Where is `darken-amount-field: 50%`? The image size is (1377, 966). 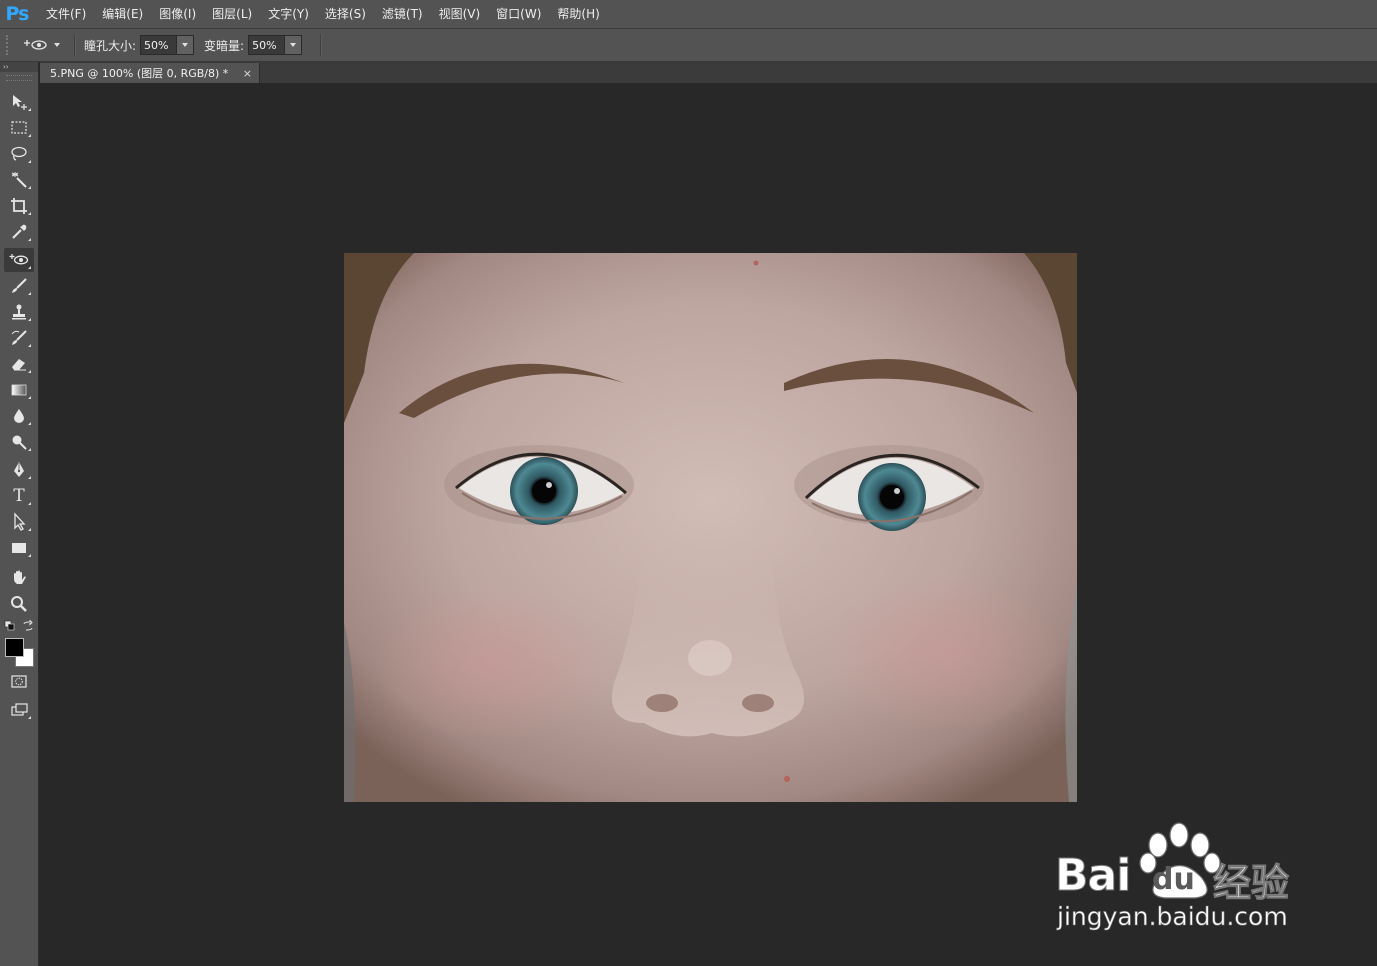
darken-amount-field: 50% is located at coordinates (275, 45).